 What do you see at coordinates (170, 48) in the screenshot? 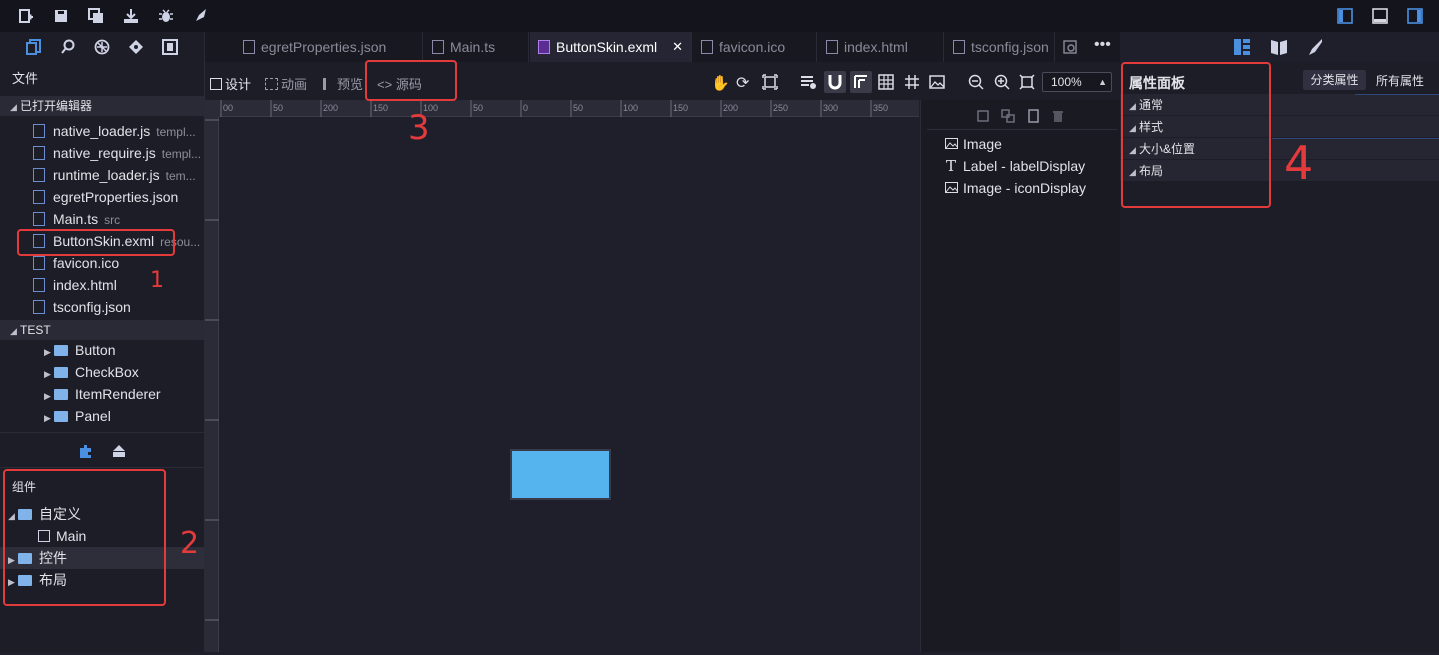
I see `resources-icon` at bounding box center [170, 48].